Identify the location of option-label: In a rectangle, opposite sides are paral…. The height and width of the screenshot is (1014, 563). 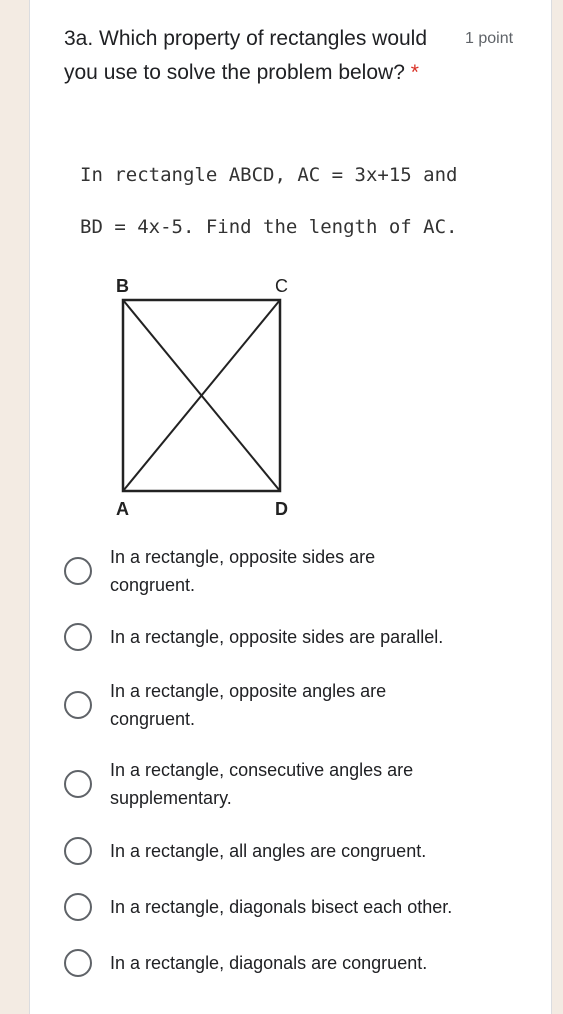
(277, 637).